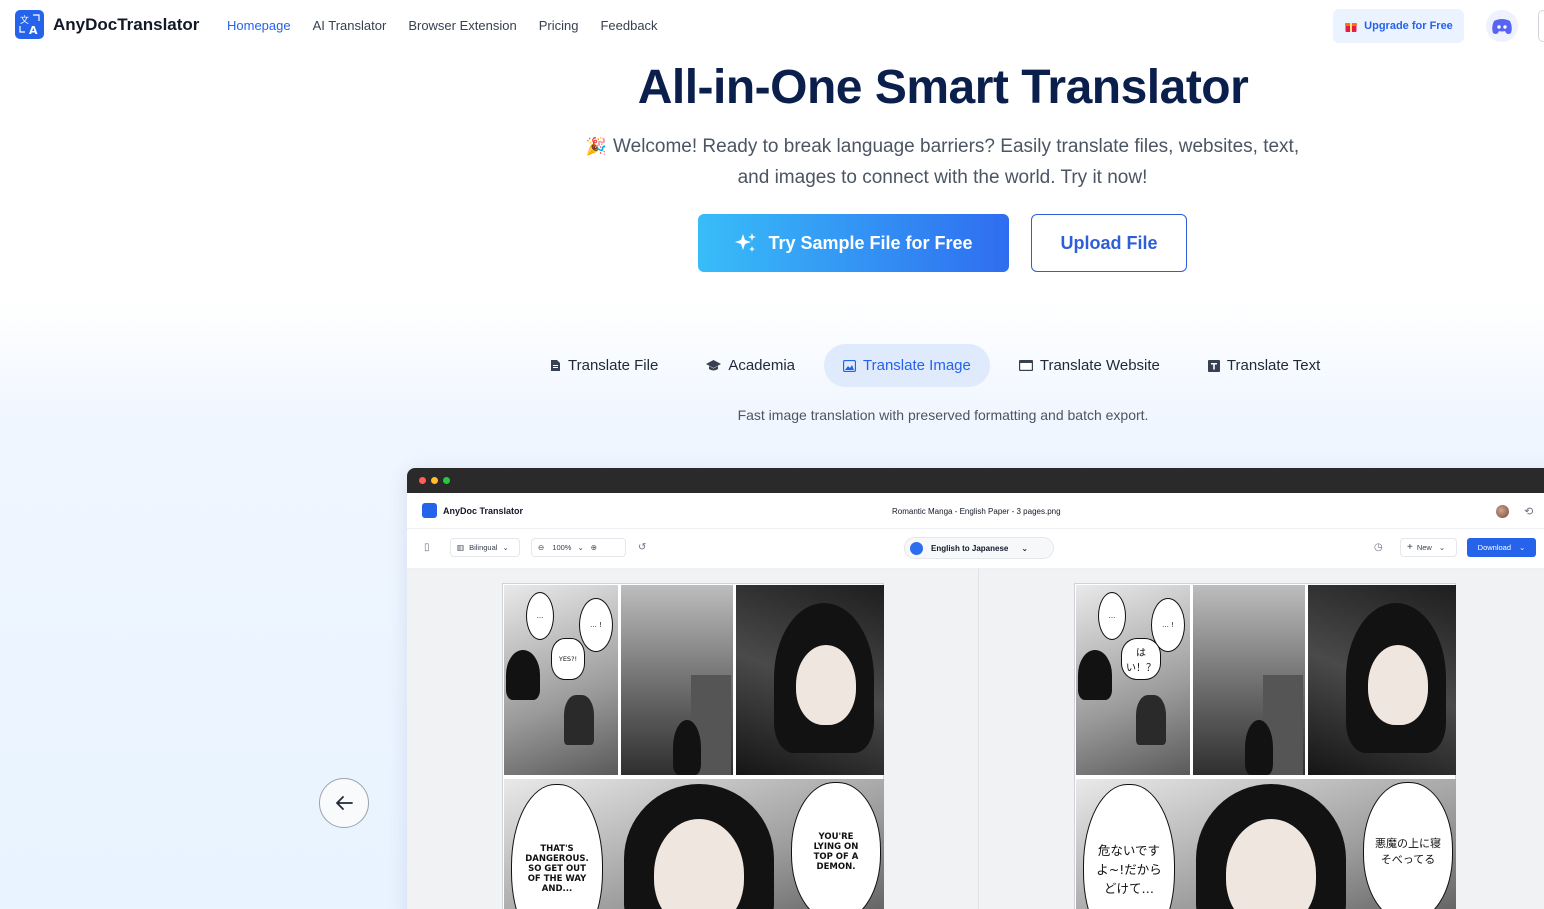 The image size is (1544, 909). What do you see at coordinates (970, 548) in the screenshot?
I see `language-label: English to Japanese` at bounding box center [970, 548].